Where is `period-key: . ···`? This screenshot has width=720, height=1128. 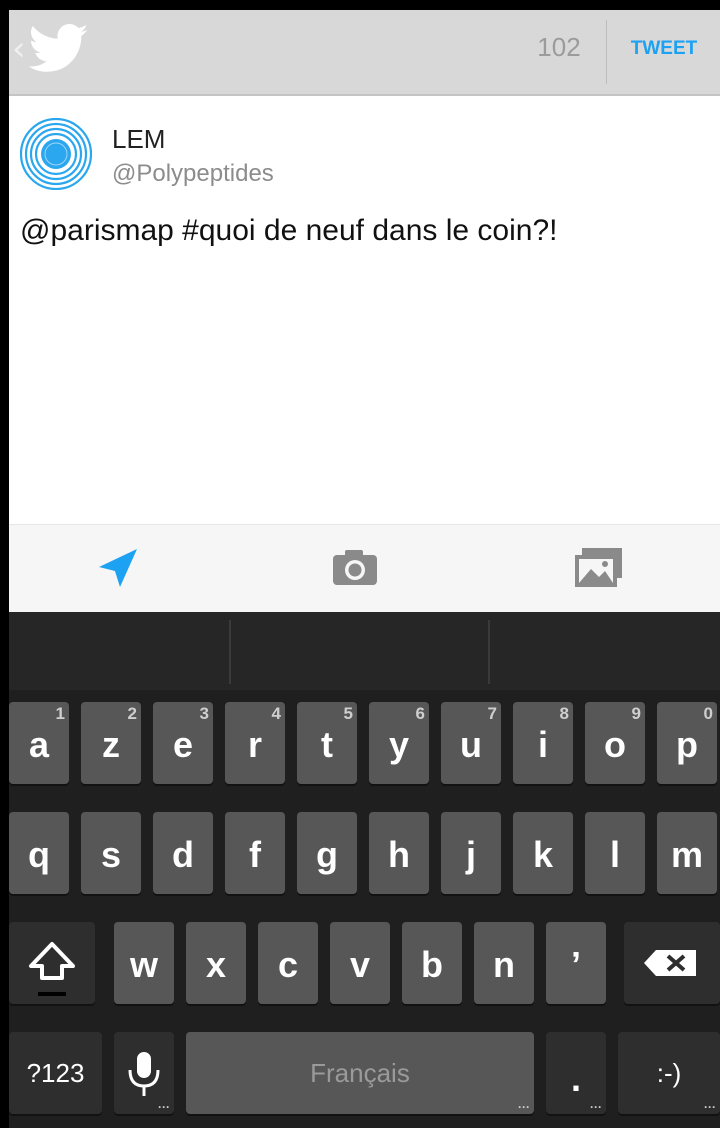 period-key: . ··· is located at coordinates (576, 1073).